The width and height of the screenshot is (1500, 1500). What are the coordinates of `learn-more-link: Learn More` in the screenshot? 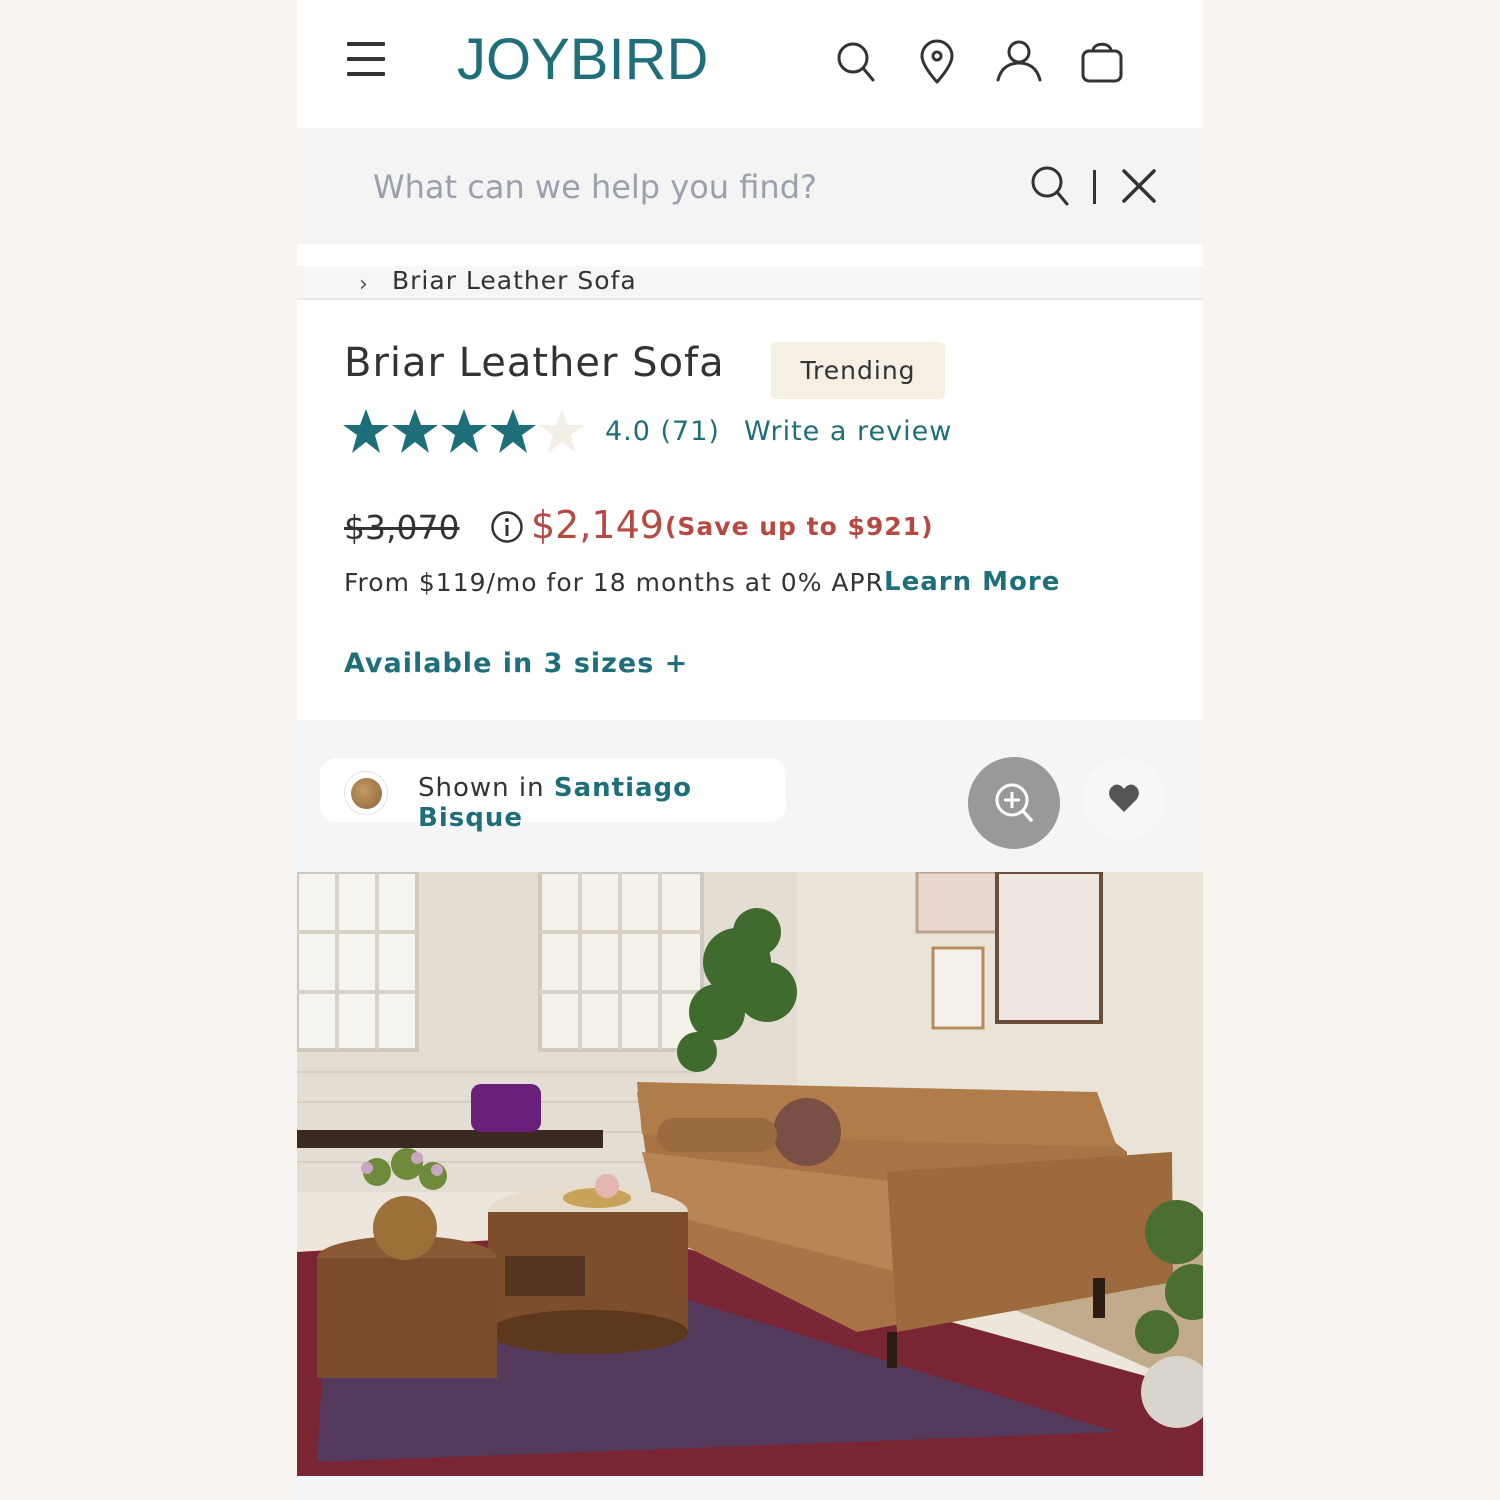 It's located at (972, 582).